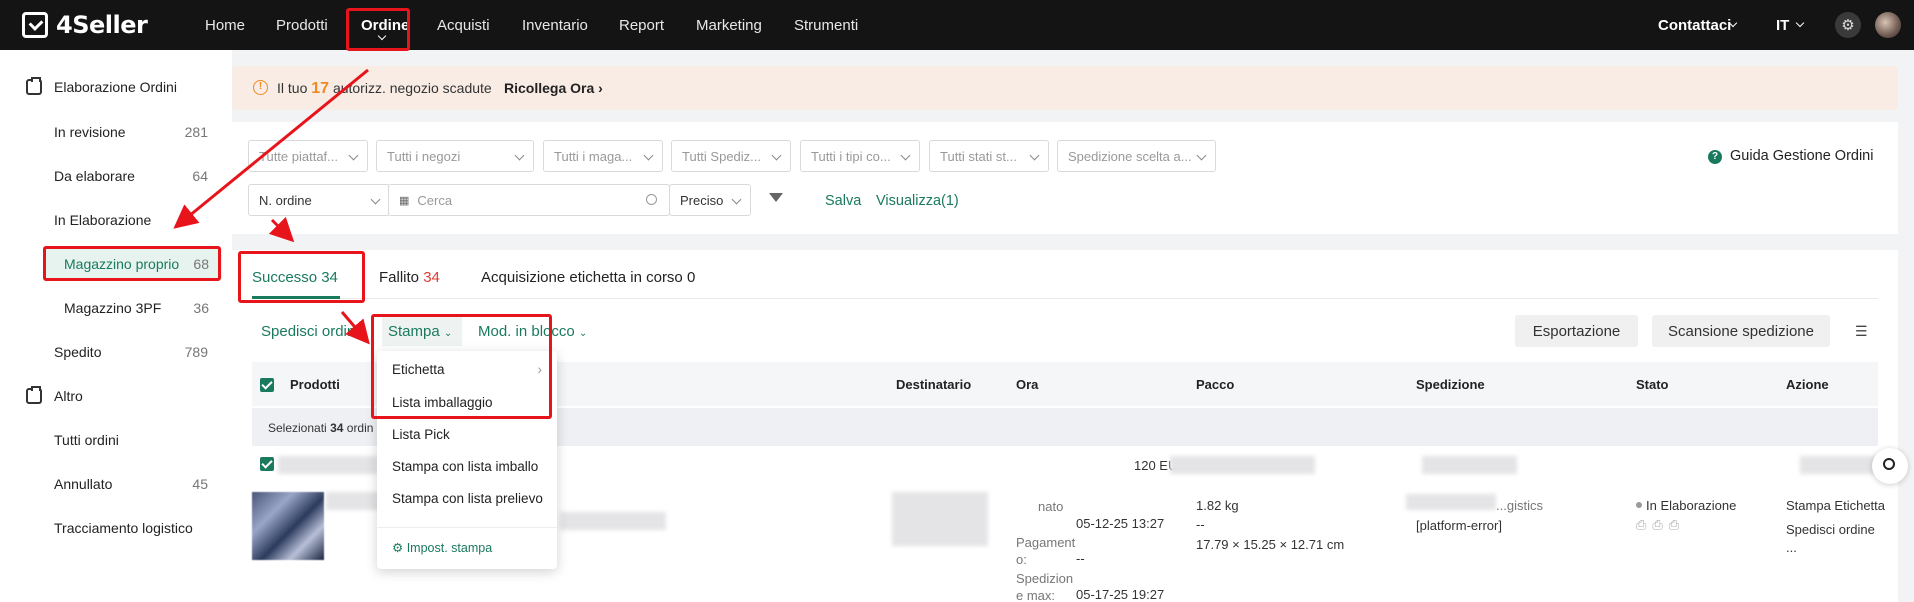  What do you see at coordinates (1459, 525) in the screenshot?
I see `platform-error: [platform-error]` at bounding box center [1459, 525].